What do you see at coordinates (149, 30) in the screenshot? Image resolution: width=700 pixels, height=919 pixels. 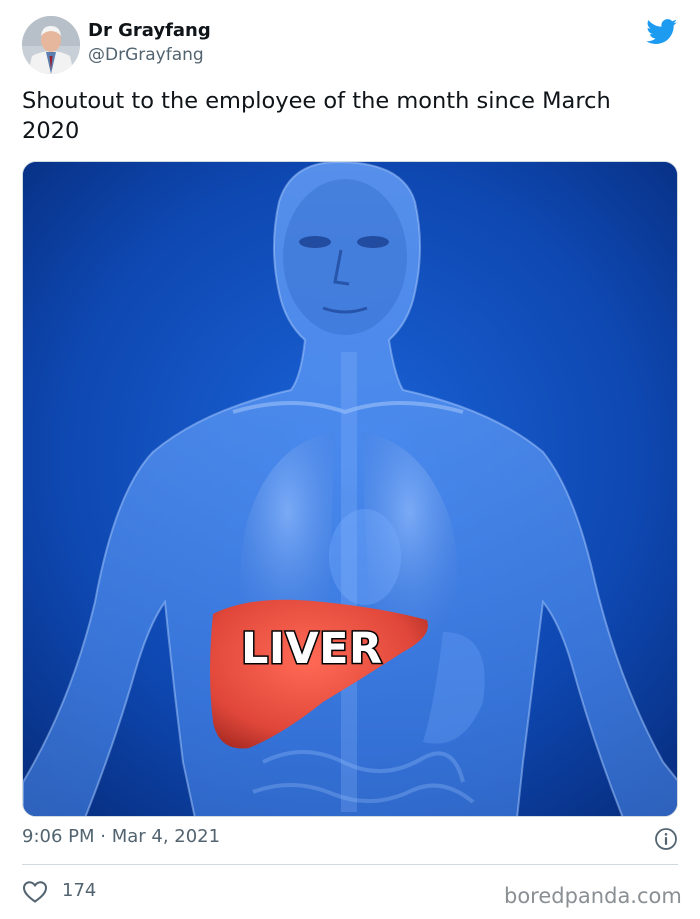 I see `author-name: Dr Grayfang` at bounding box center [149, 30].